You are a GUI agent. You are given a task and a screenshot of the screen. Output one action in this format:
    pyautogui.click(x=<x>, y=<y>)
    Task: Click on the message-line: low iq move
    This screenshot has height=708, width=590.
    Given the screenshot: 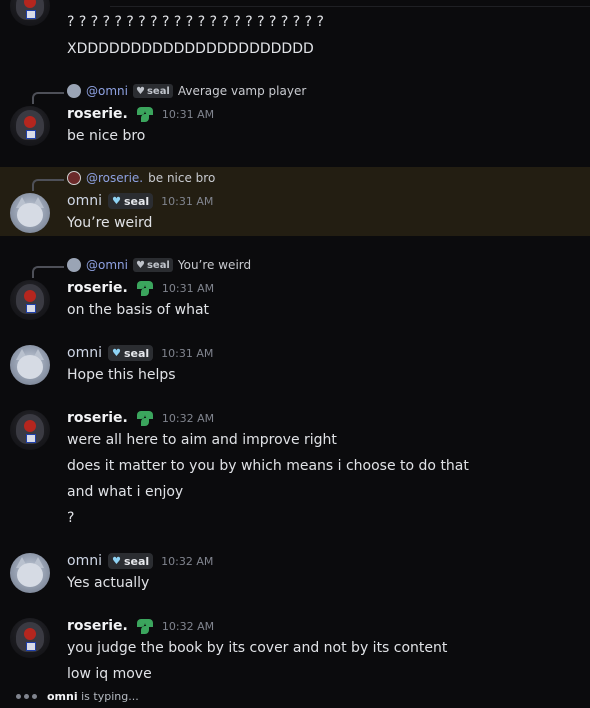 What is the action you would take?
    pyautogui.click(x=109, y=674)
    